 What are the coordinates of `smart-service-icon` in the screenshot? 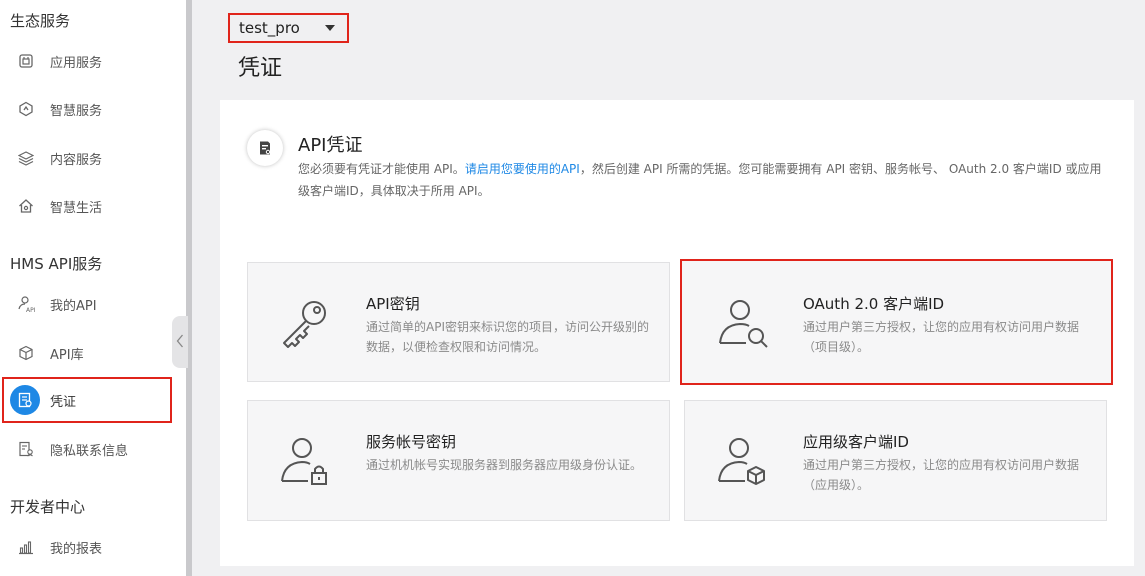 It's located at (26, 109).